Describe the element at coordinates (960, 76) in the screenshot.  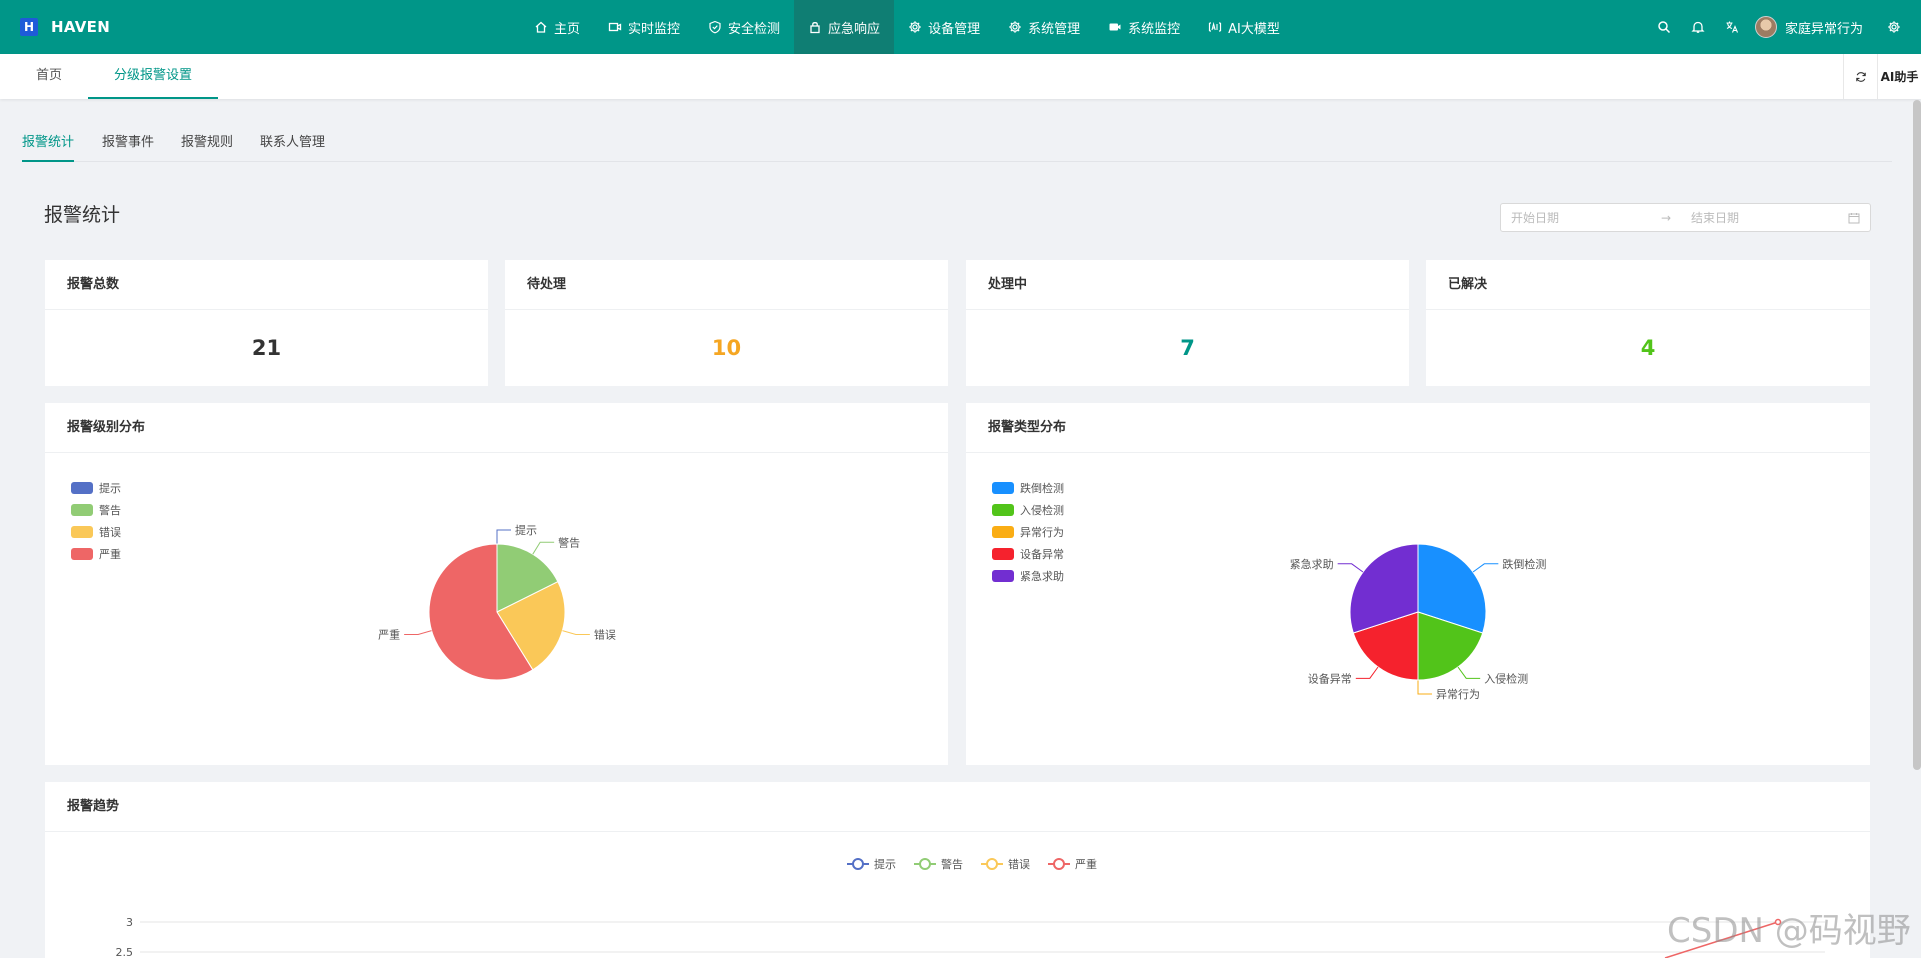
I see `page-tab-bar: 首页 分级报警设置 AI助手` at that location.